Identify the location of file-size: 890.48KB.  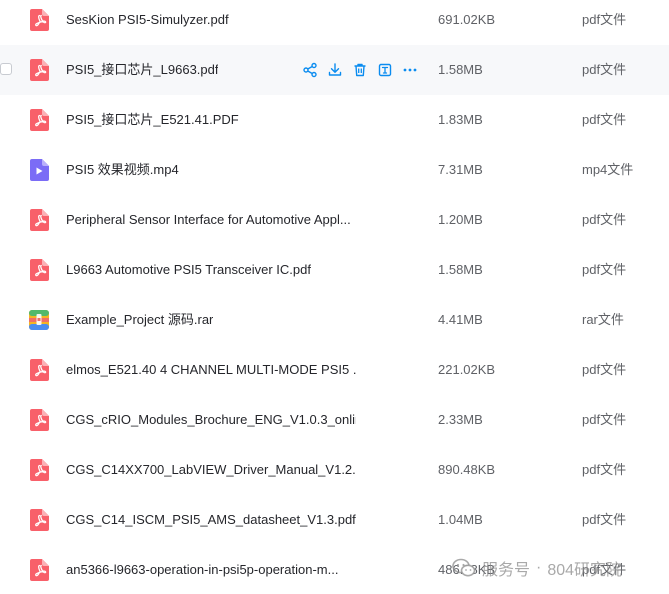
(467, 469).